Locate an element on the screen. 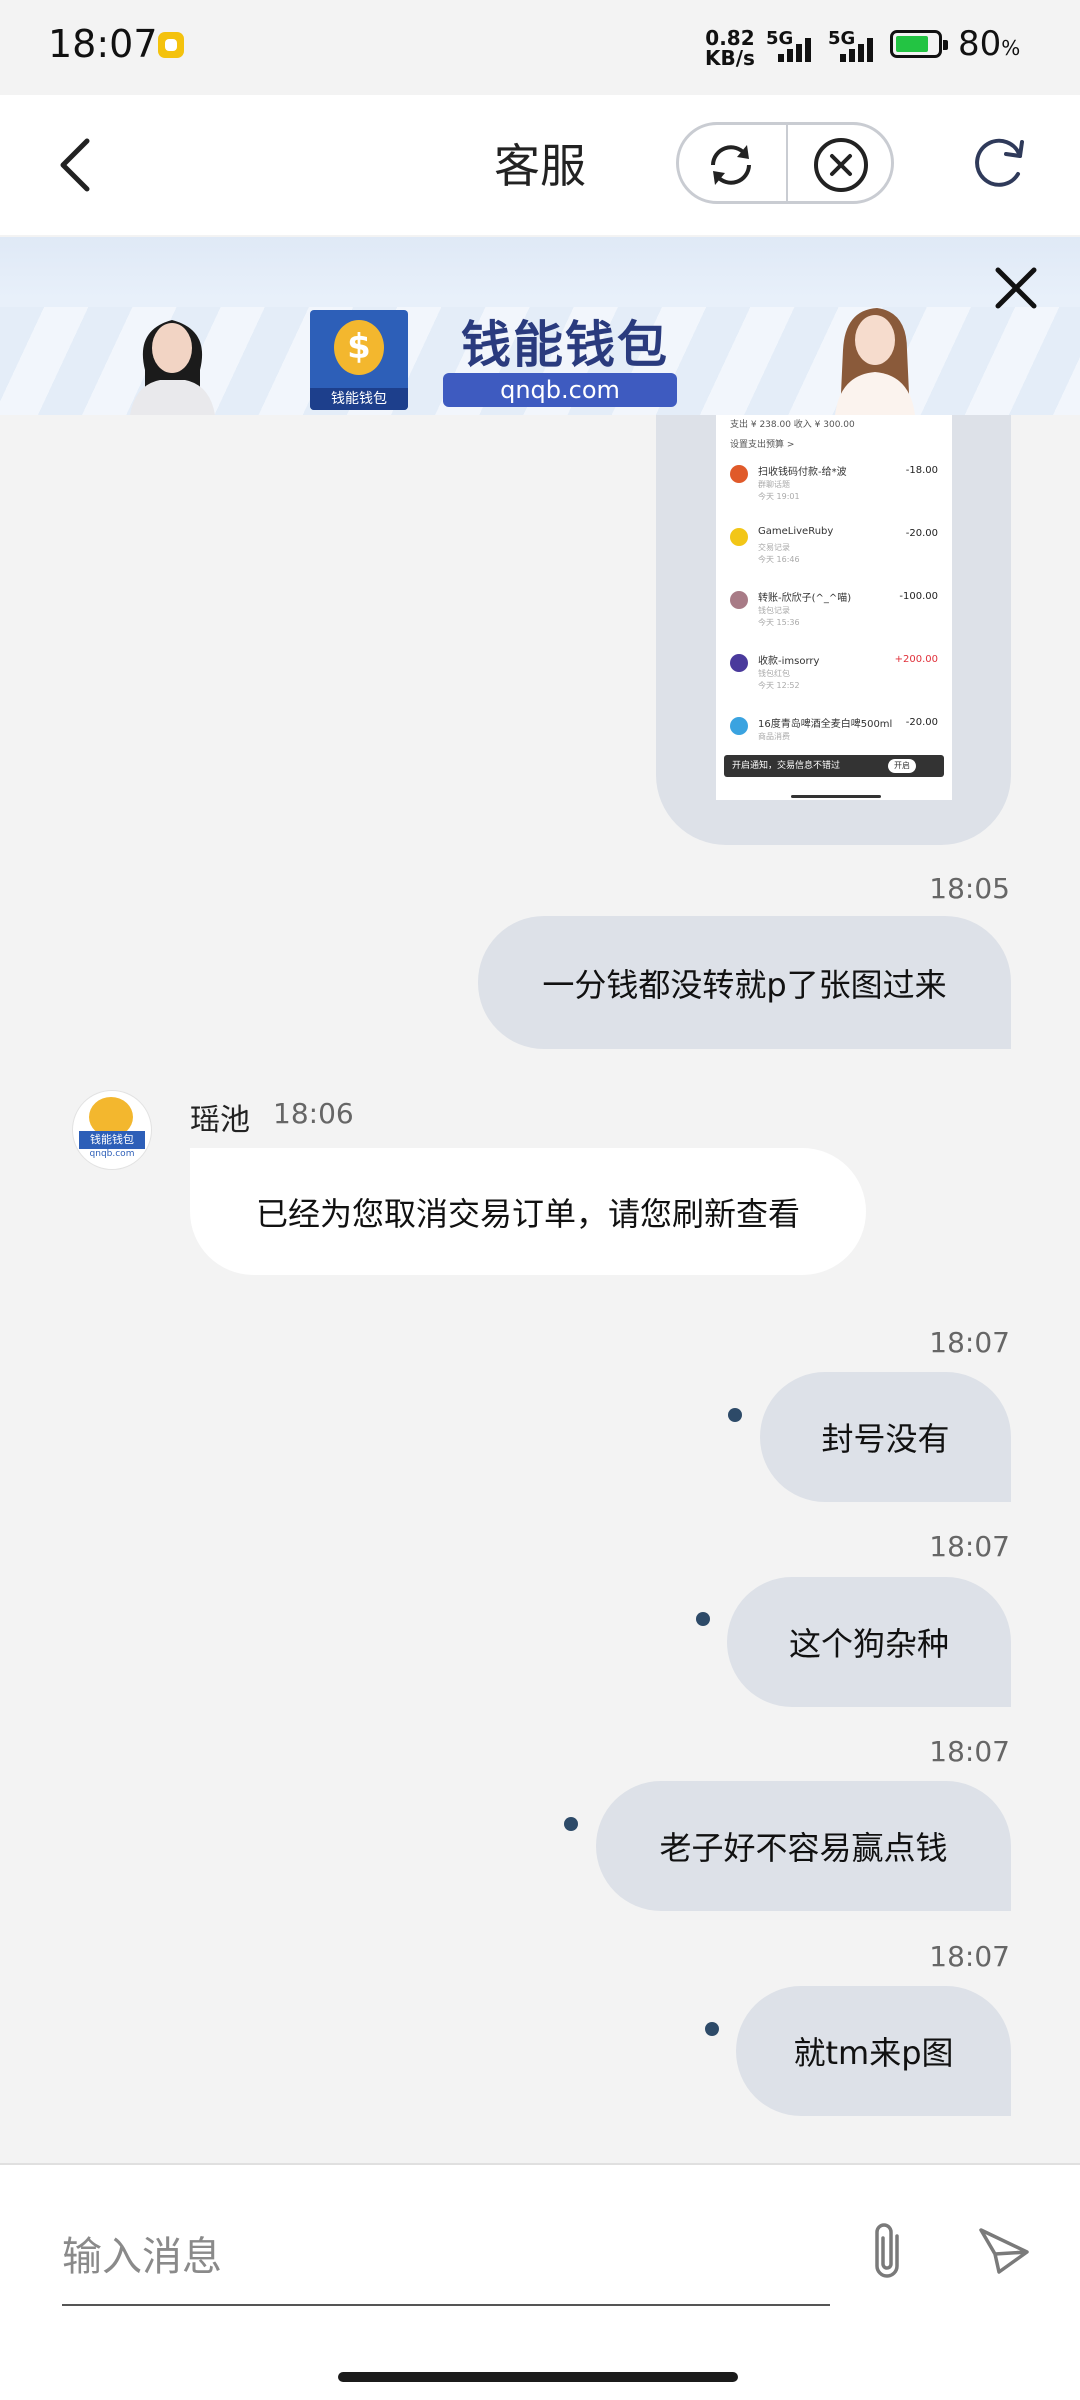 The image size is (1080, 2400). page-title: 客服 is located at coordinates (540, 166).